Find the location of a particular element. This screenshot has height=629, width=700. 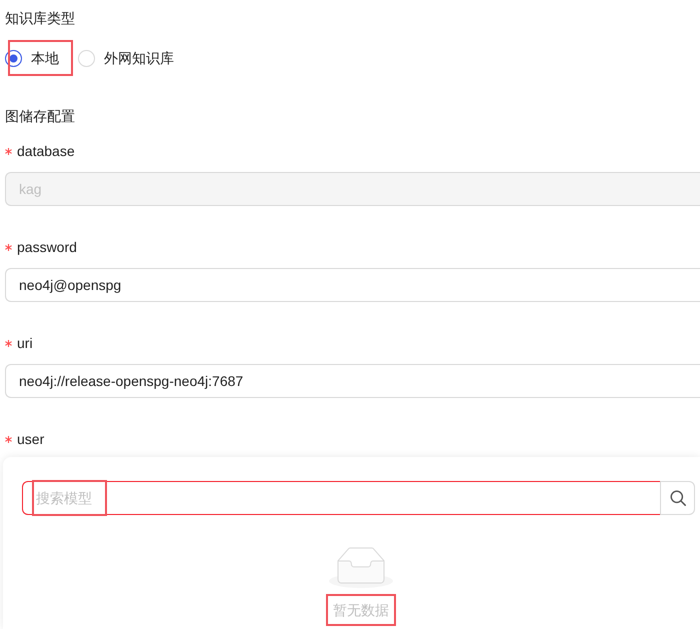

section-title: 图储存配置 is located at coordinates (40, 116).